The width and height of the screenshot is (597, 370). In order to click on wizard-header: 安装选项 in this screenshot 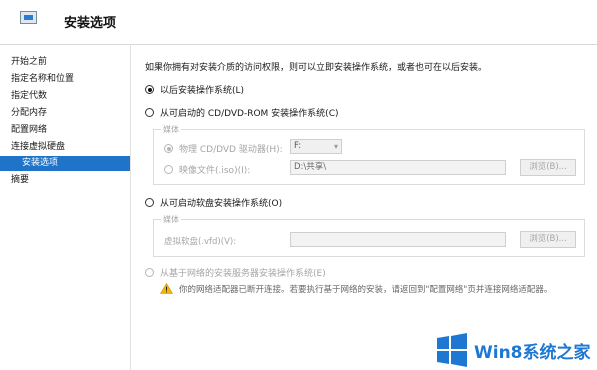, I will do `click(298, 22)`.